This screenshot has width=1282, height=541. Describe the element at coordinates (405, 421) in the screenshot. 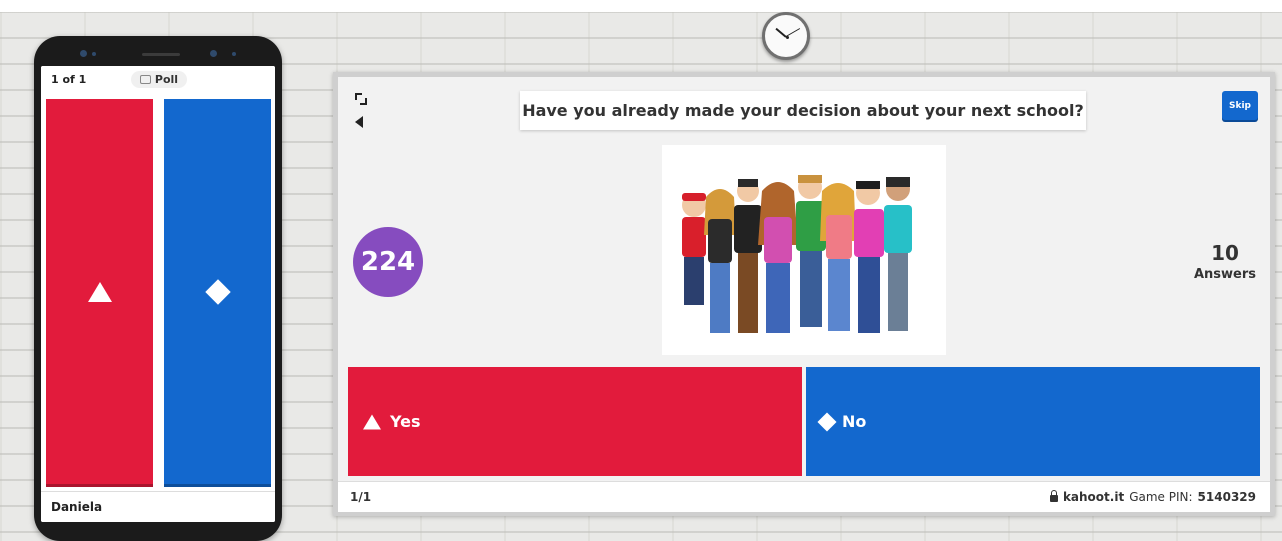

I see `option-label: Yes` at that location.